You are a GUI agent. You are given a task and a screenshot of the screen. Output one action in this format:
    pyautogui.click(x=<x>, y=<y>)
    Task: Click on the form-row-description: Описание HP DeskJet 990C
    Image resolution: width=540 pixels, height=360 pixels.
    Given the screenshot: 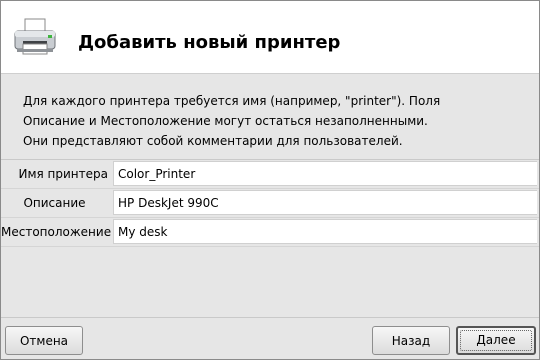 What is the action you would take?
    pyautogui.click(x=270, y=203)
    